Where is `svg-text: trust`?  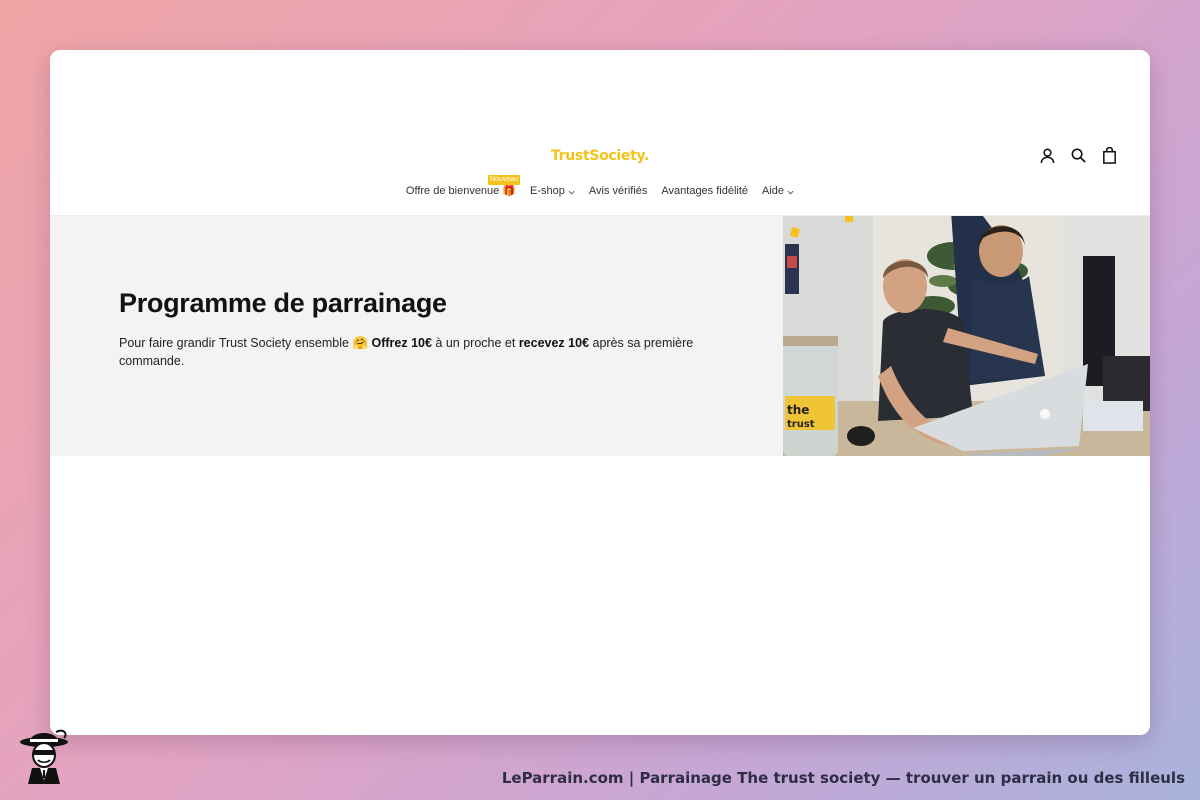
svg-text: trust is located at coordinates (801, 424).